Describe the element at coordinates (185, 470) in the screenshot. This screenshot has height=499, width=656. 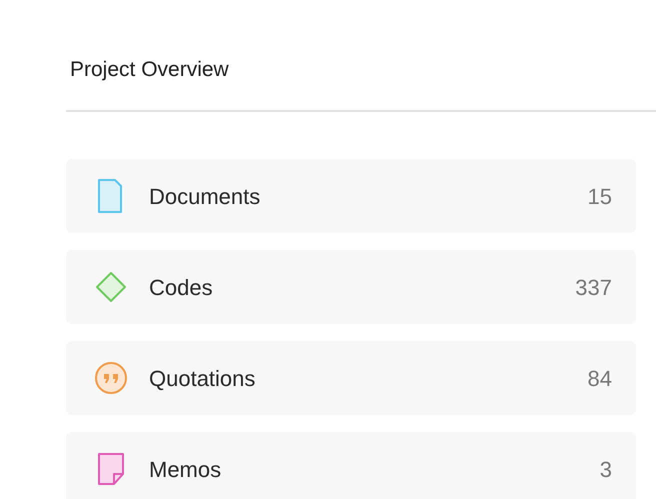
I see `item-label: Memos` at that location.